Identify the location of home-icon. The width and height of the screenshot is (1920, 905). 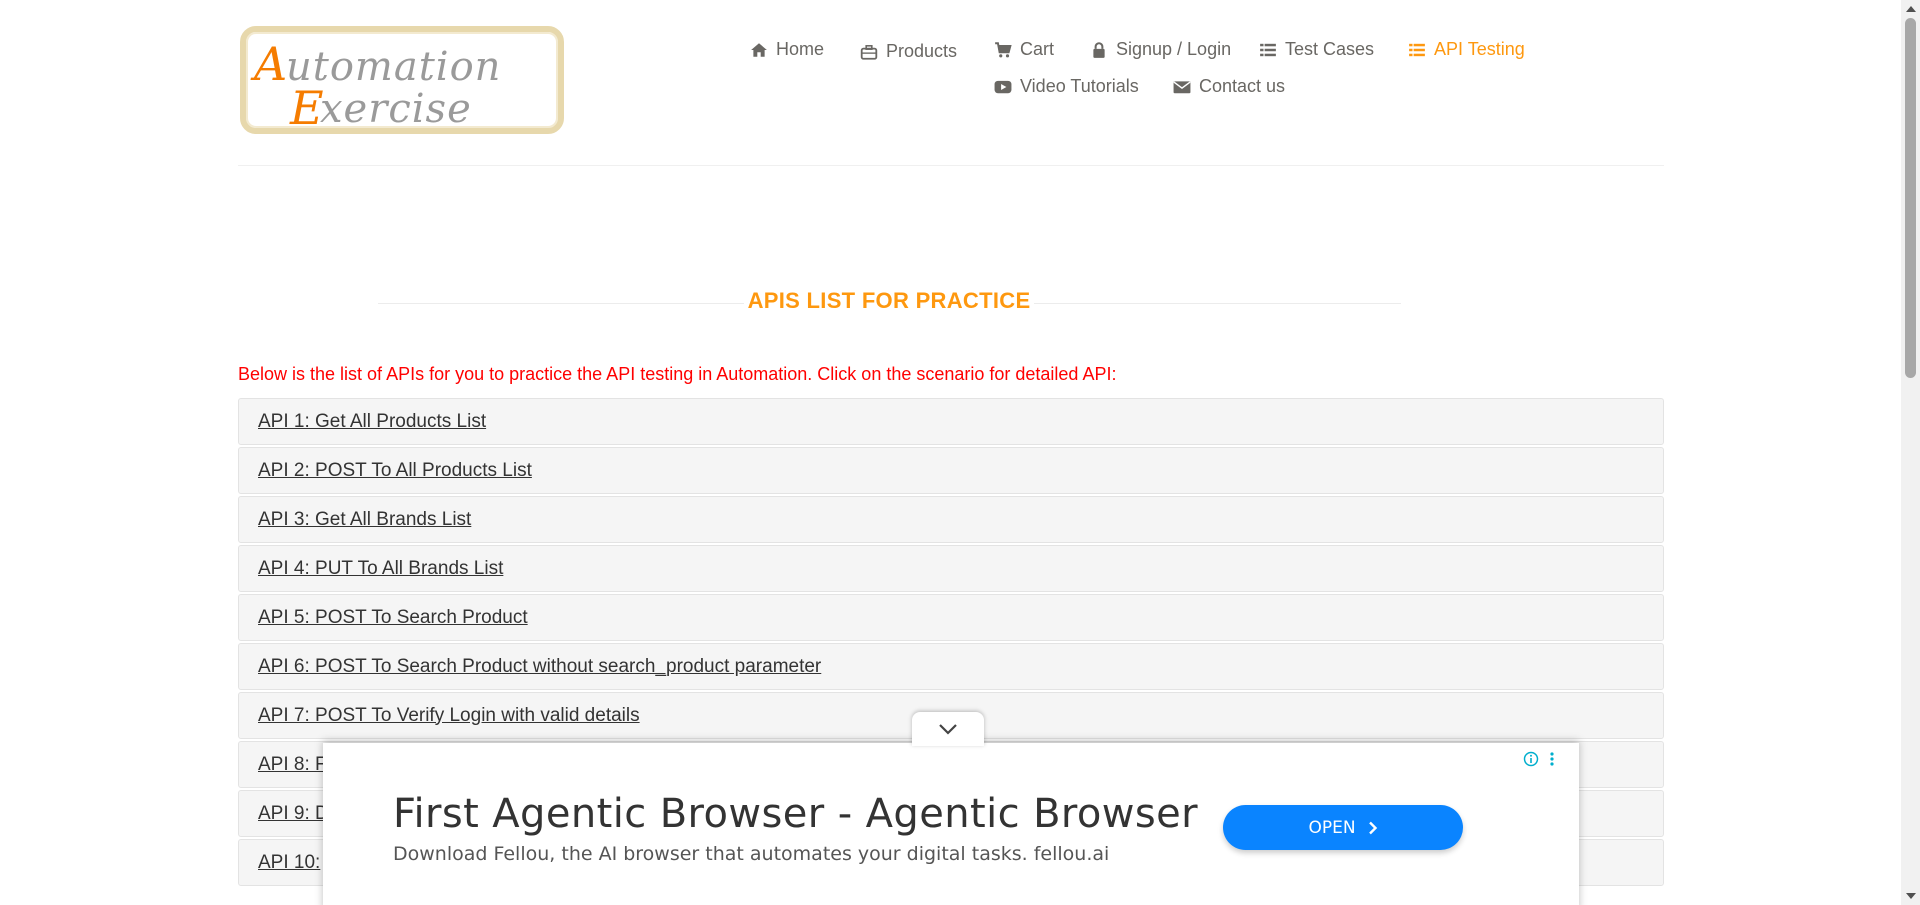
(759, 49).